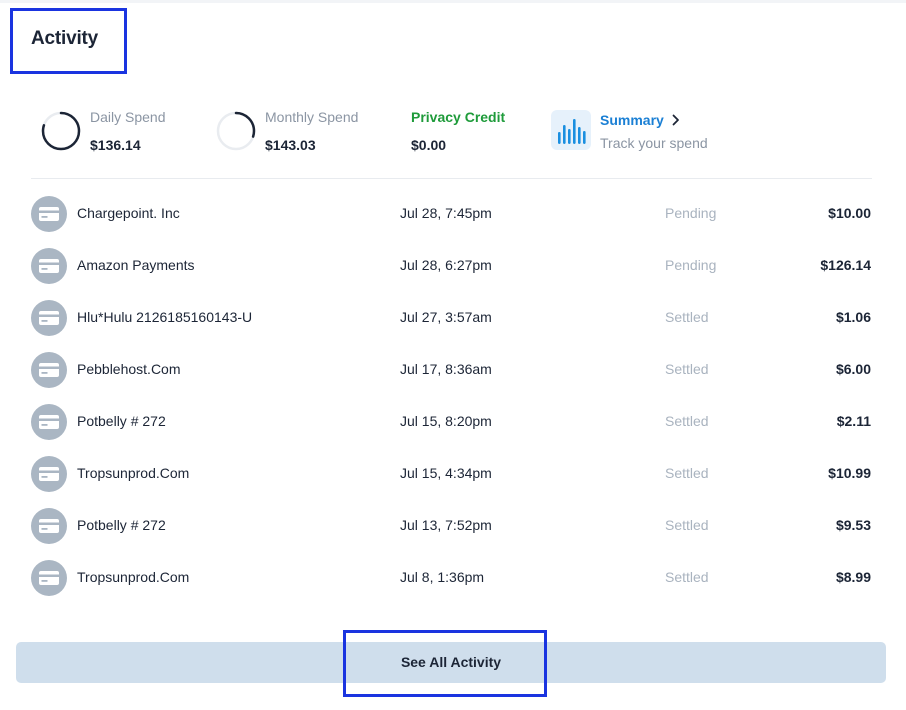 This screenshot has height=710, width=906. What do you see at coordinates (853, 317) in the screenshot?
I see `transaction-amount: $1.06` at bounding box center [853, 317].